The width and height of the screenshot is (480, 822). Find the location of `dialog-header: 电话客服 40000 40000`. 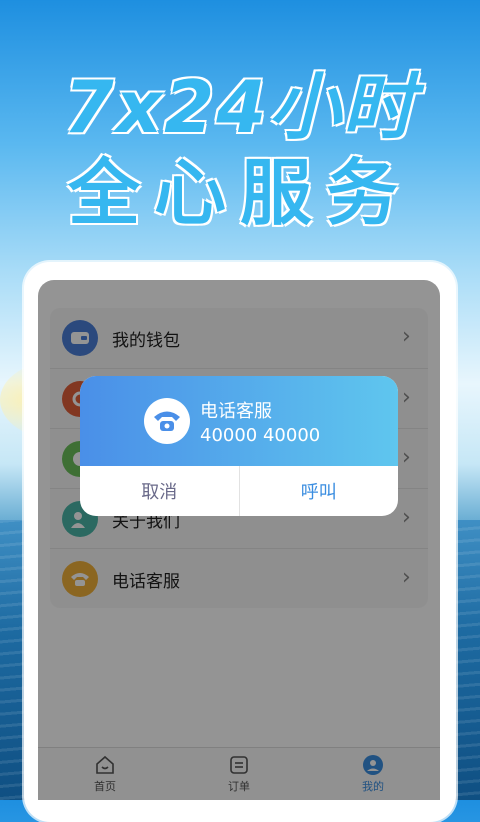

dialog-header: 电话客服 40000 40000 is located at coordinates (239, 421).